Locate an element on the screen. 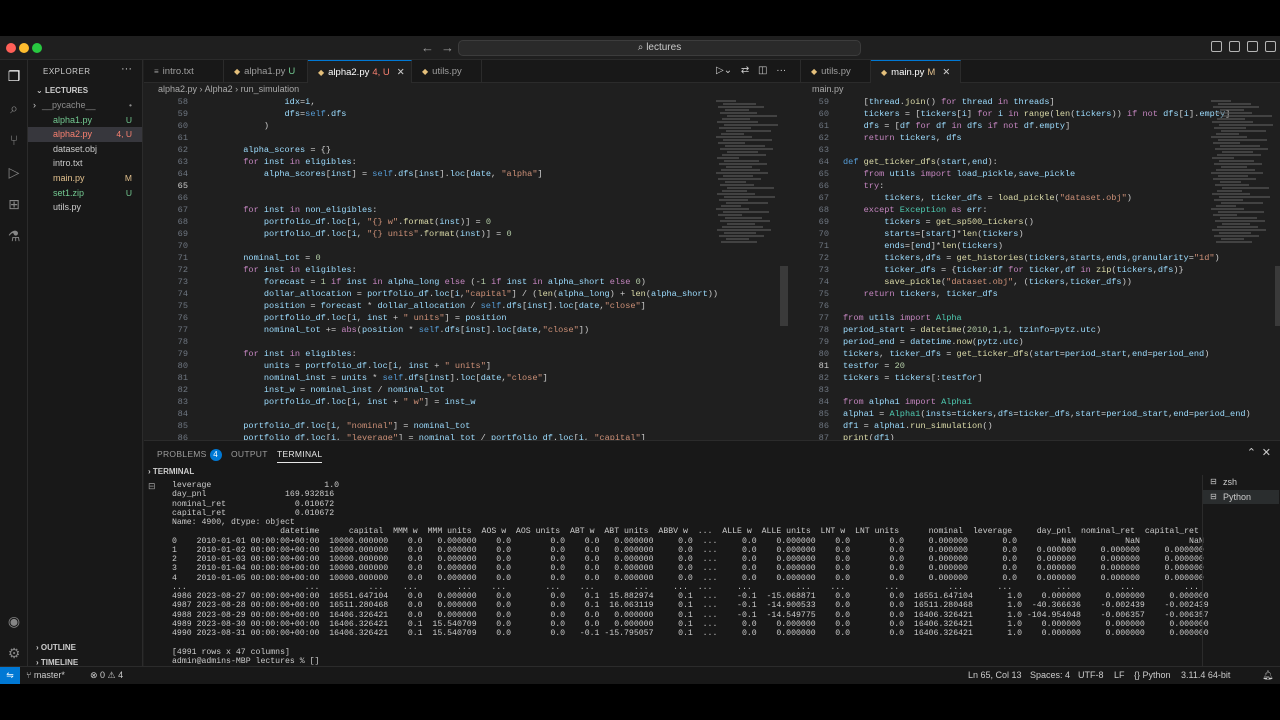 The height and width of the screenshot is (720, 1280). line-number: 83 is located at coordinates (182, 402).